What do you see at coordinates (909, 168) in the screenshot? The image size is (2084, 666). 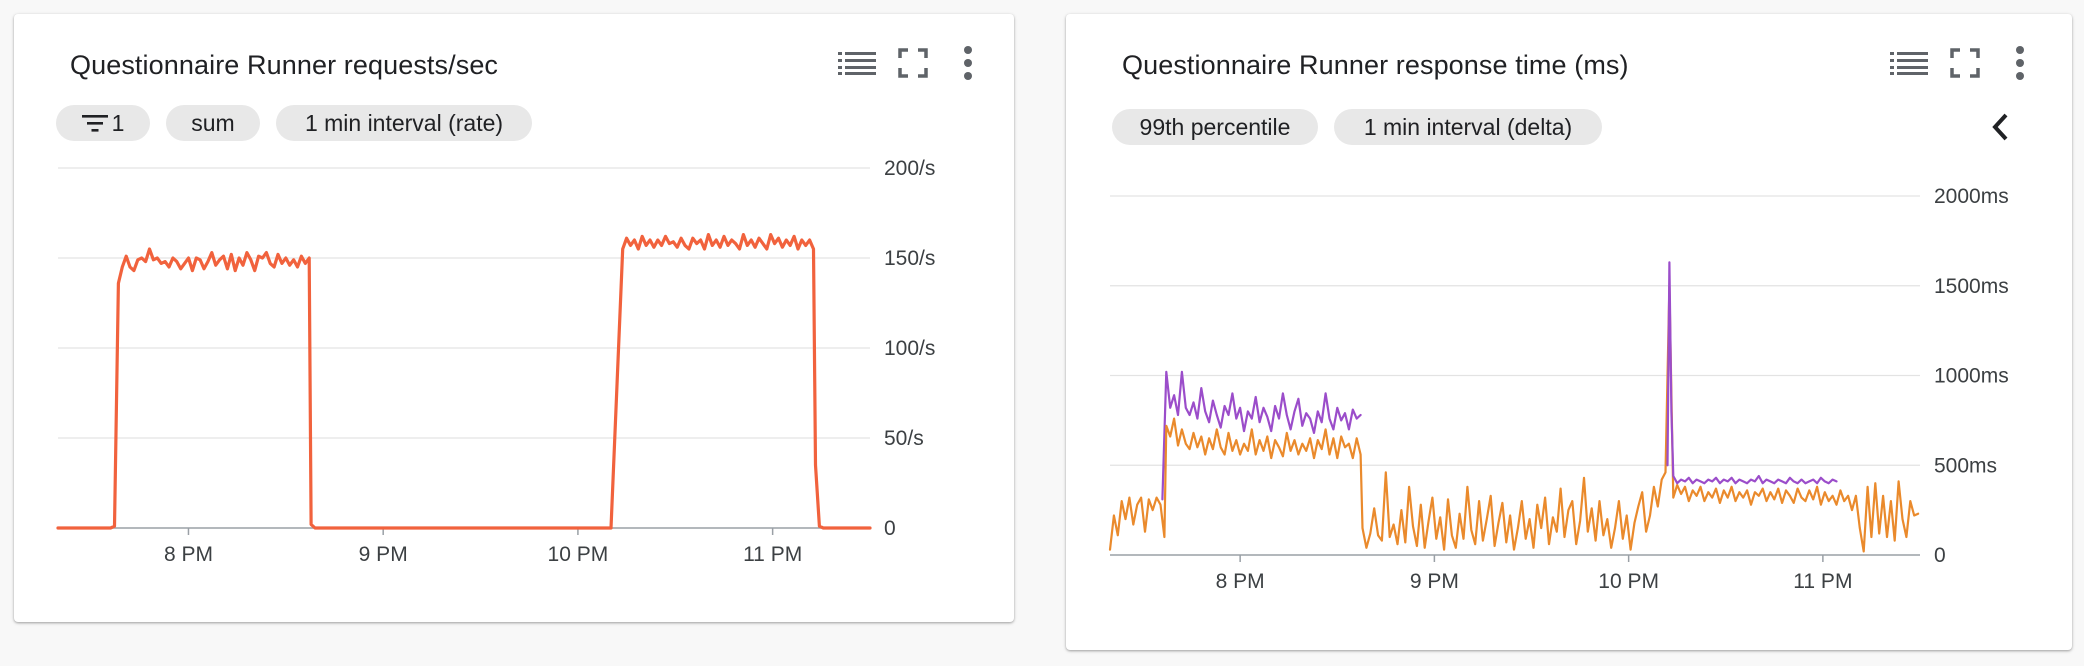 I see `y-tick-label: 200/s` at bounding box center [909, 168].